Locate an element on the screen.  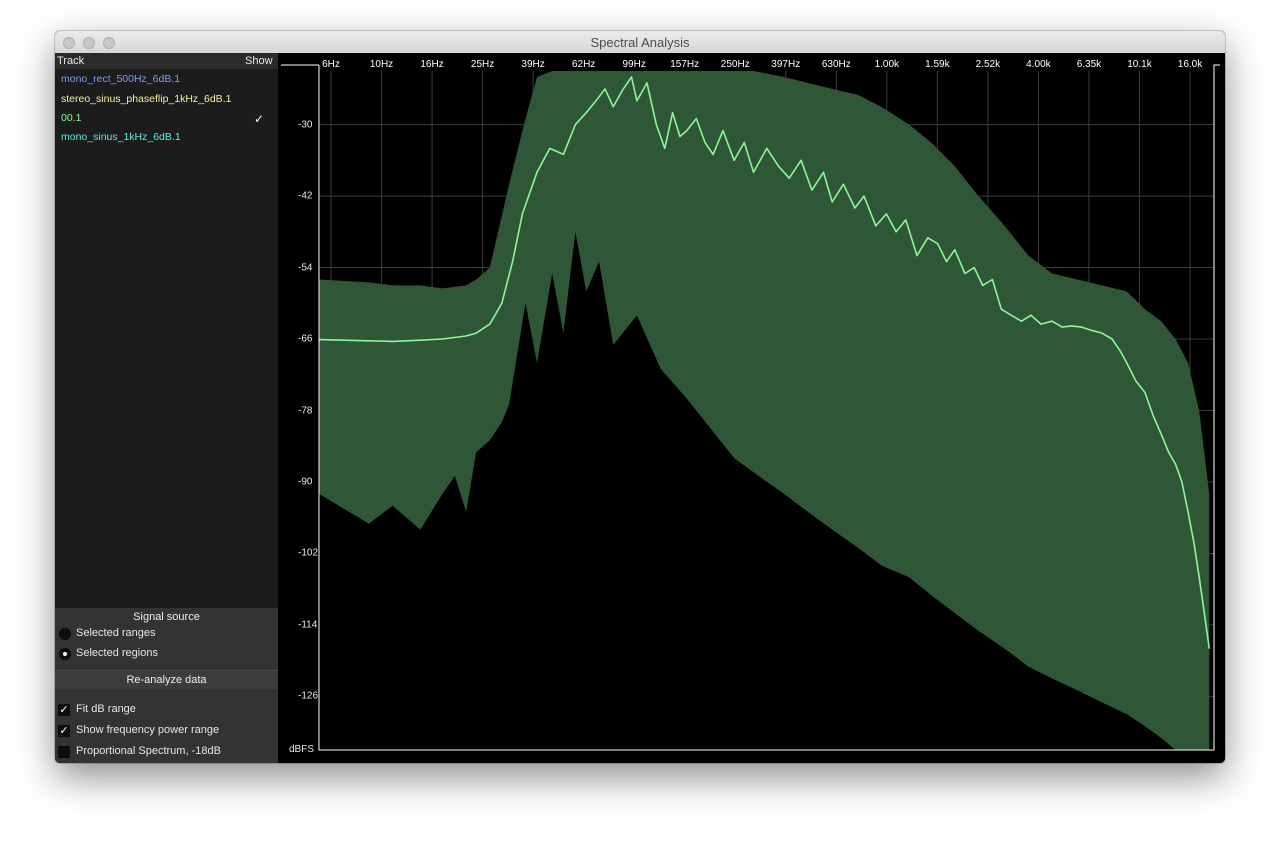
selected-ranges-label: Selected ranges is located at coordinates (116, 633).